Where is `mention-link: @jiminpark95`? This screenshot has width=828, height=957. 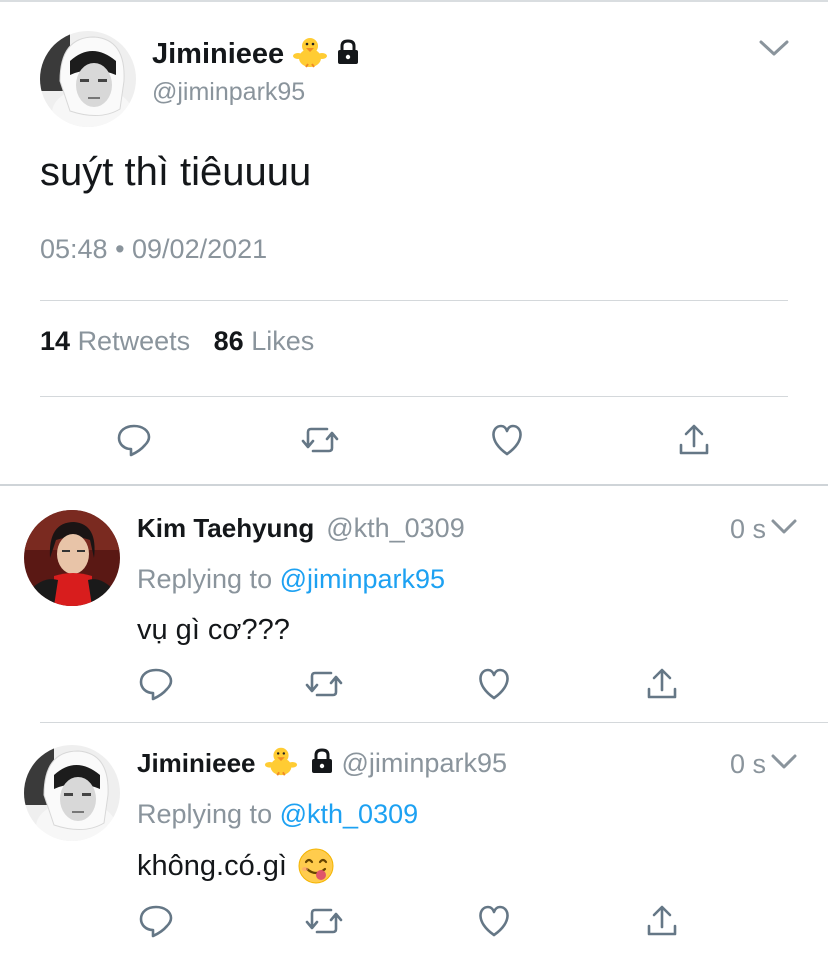
mention-link: @jiminpark95 is located at coordinates (362, 579).